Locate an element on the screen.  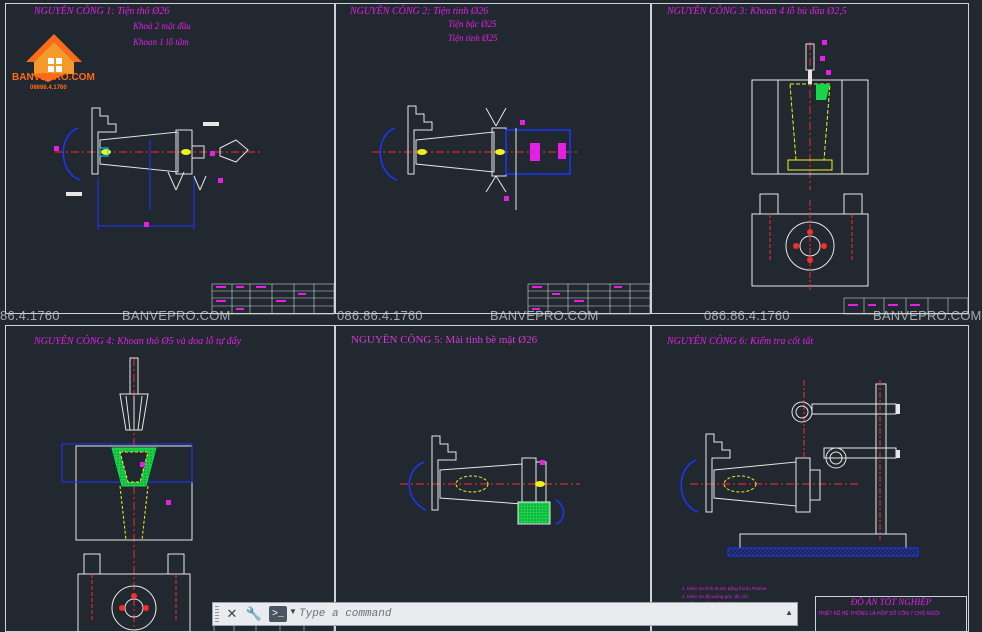
close-icon: ✕ is located at coordinates (232, 614).